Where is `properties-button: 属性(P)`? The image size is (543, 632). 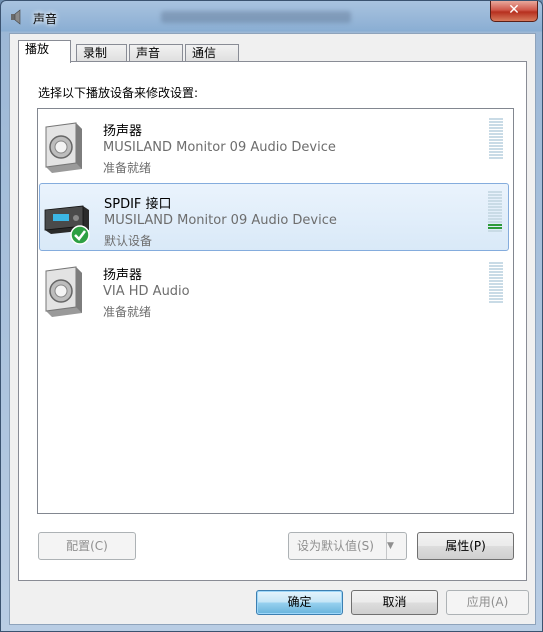
properties-button: 属性(P) is located at coordinates (465, 546).